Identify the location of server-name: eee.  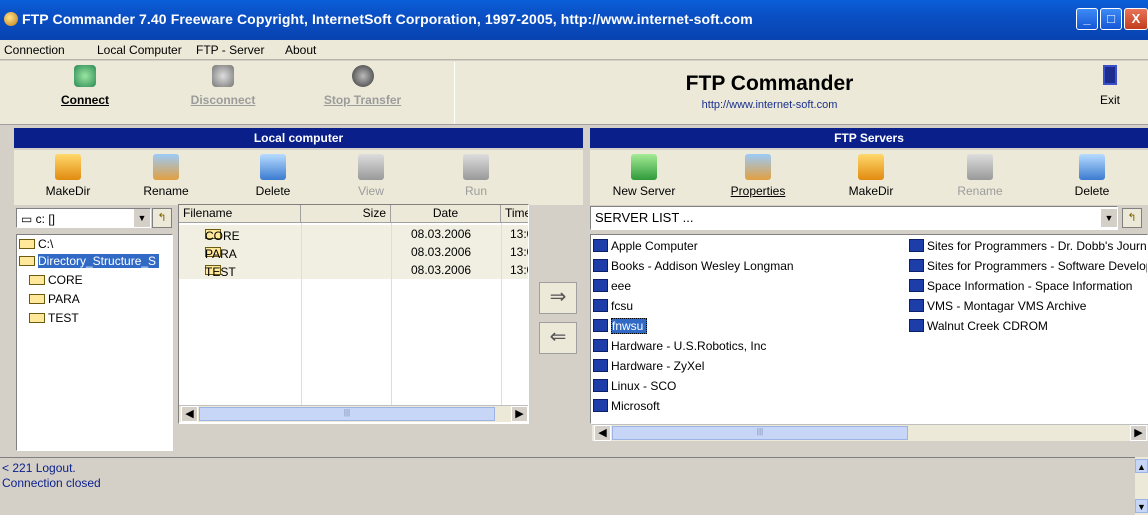
(621, 286).